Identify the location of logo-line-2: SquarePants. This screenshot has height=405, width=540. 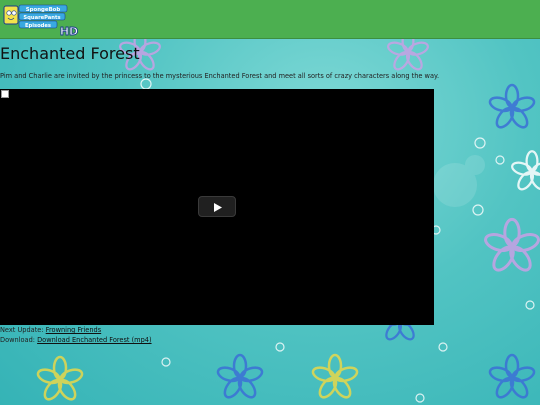
(41, 18).